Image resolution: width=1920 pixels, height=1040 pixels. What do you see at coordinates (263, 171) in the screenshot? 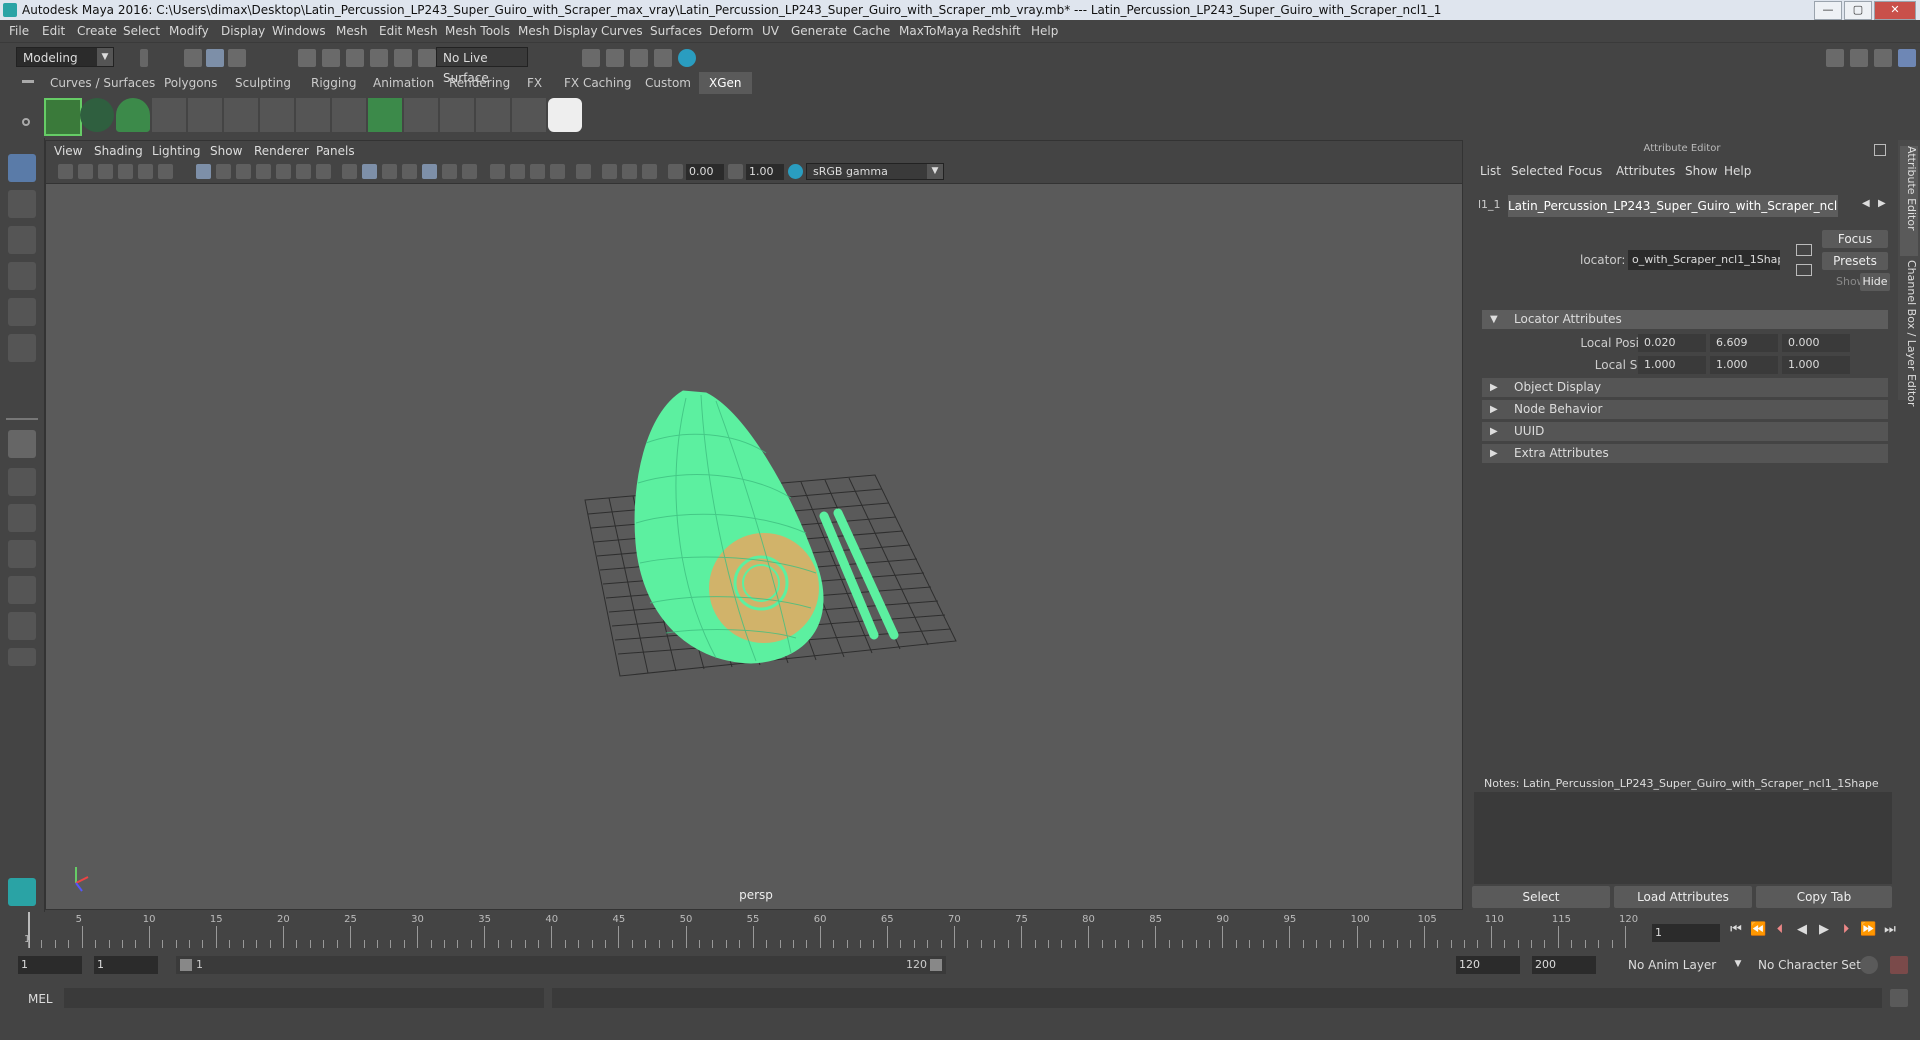
I see `gate-mask-icon` at bounding box center [263, 171].